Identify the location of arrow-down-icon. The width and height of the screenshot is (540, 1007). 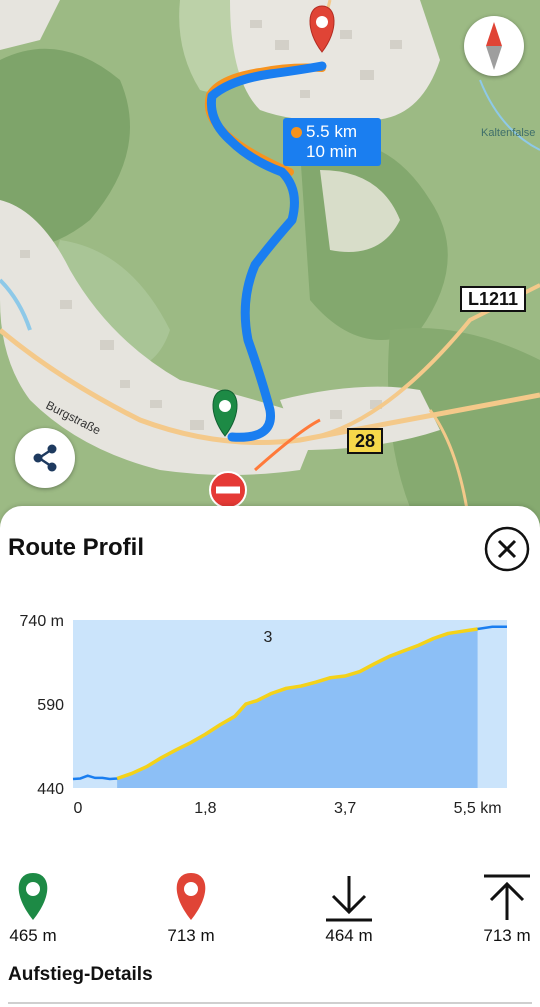
(349, 899).